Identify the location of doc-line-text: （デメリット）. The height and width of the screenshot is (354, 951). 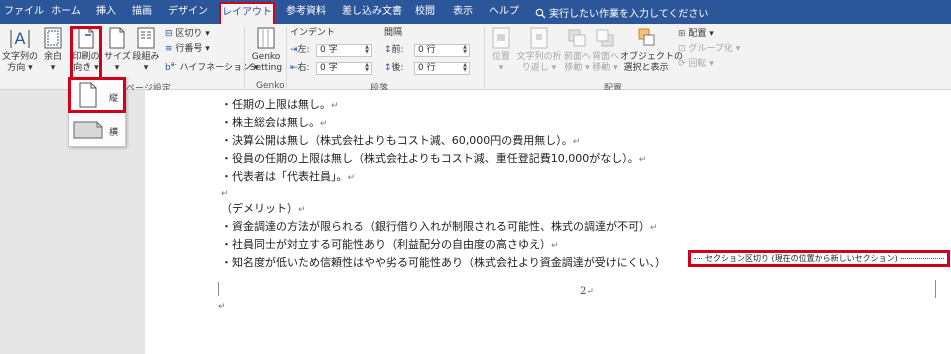
(259, 208).